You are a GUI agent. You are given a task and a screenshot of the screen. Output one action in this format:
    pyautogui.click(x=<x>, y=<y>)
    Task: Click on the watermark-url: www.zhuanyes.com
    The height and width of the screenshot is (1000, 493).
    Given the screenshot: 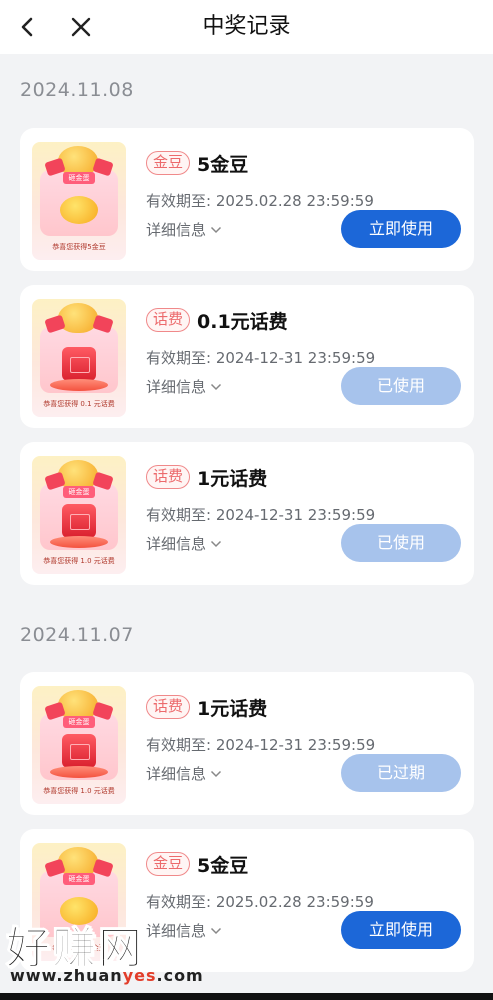 What is the action you would take?
    pyautogui.click(x=107, y=975)
    